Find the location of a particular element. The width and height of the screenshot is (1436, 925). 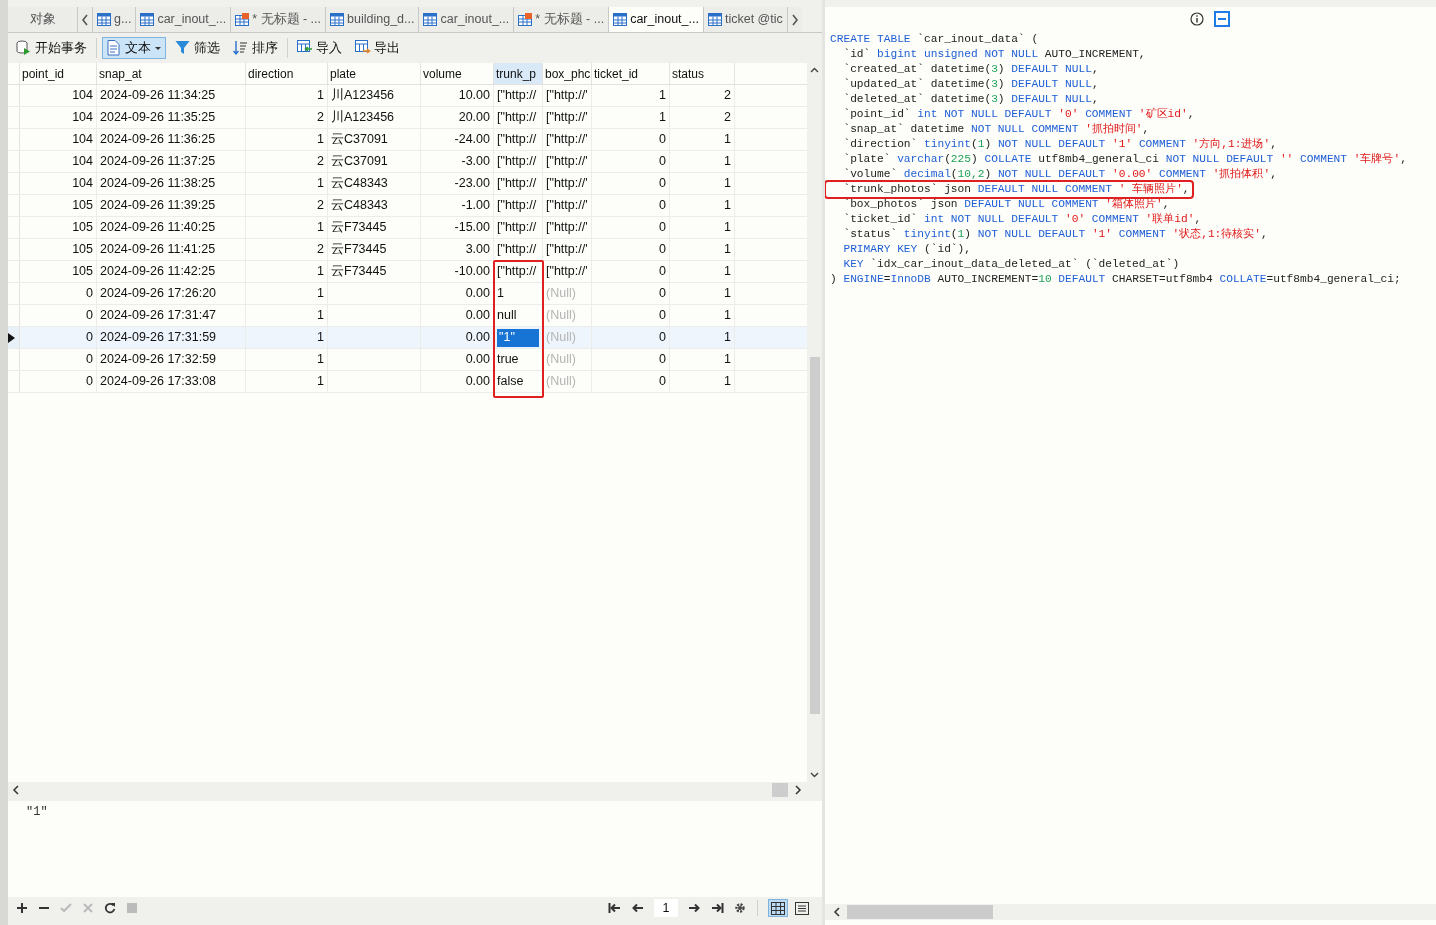

column-header: direction is located at coordinates (287, 73).